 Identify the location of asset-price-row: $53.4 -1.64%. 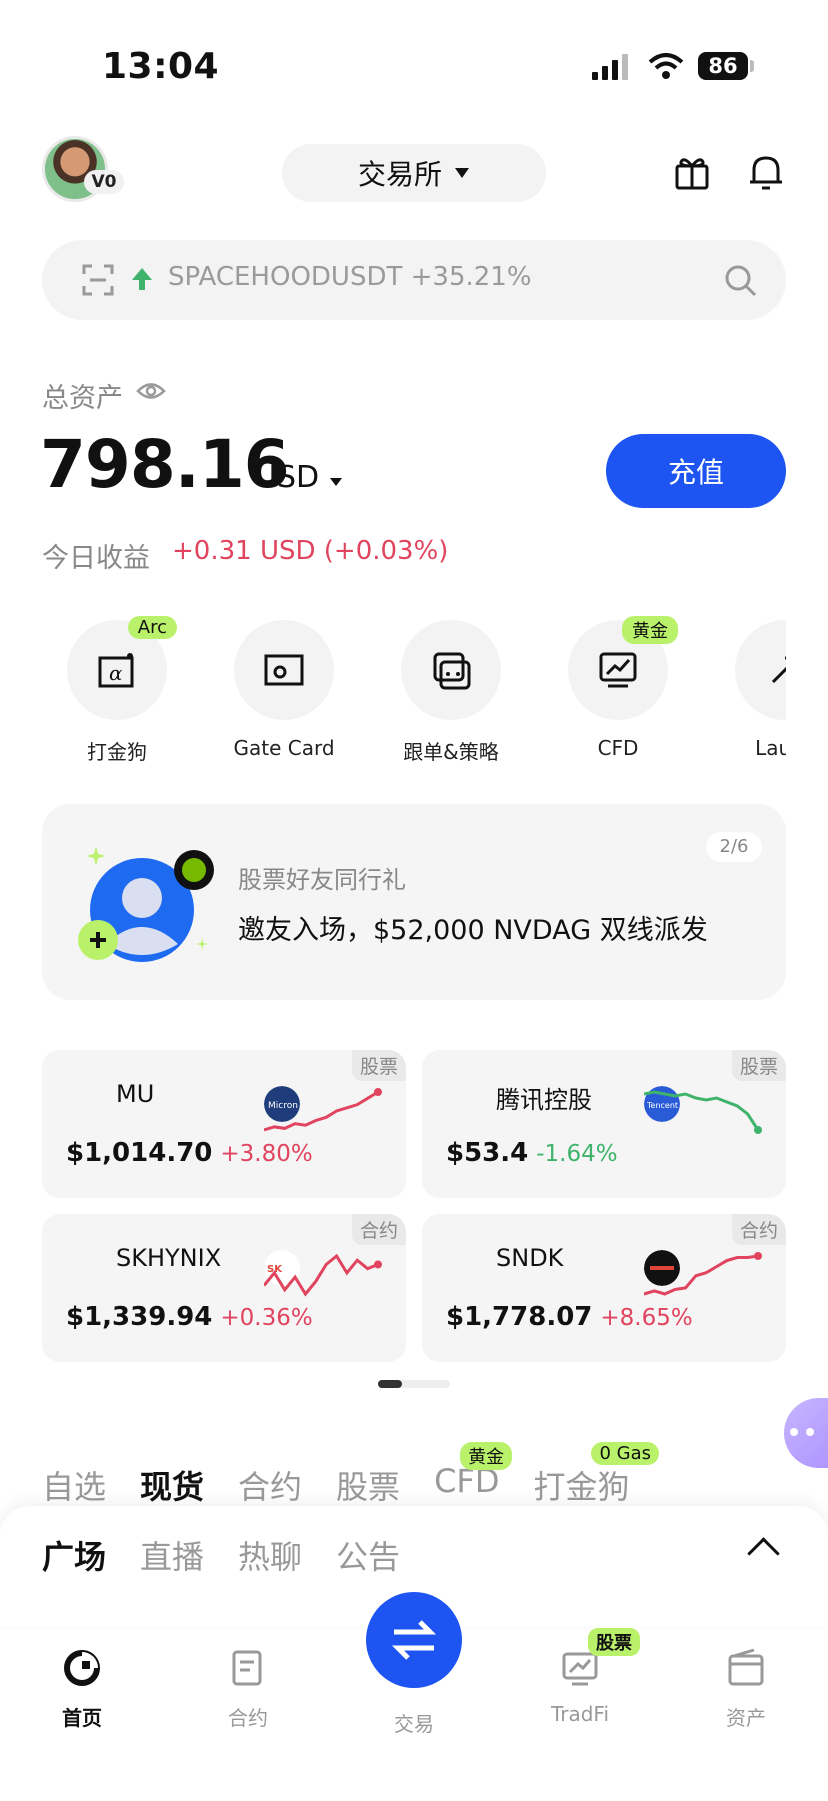
(532, 1153).